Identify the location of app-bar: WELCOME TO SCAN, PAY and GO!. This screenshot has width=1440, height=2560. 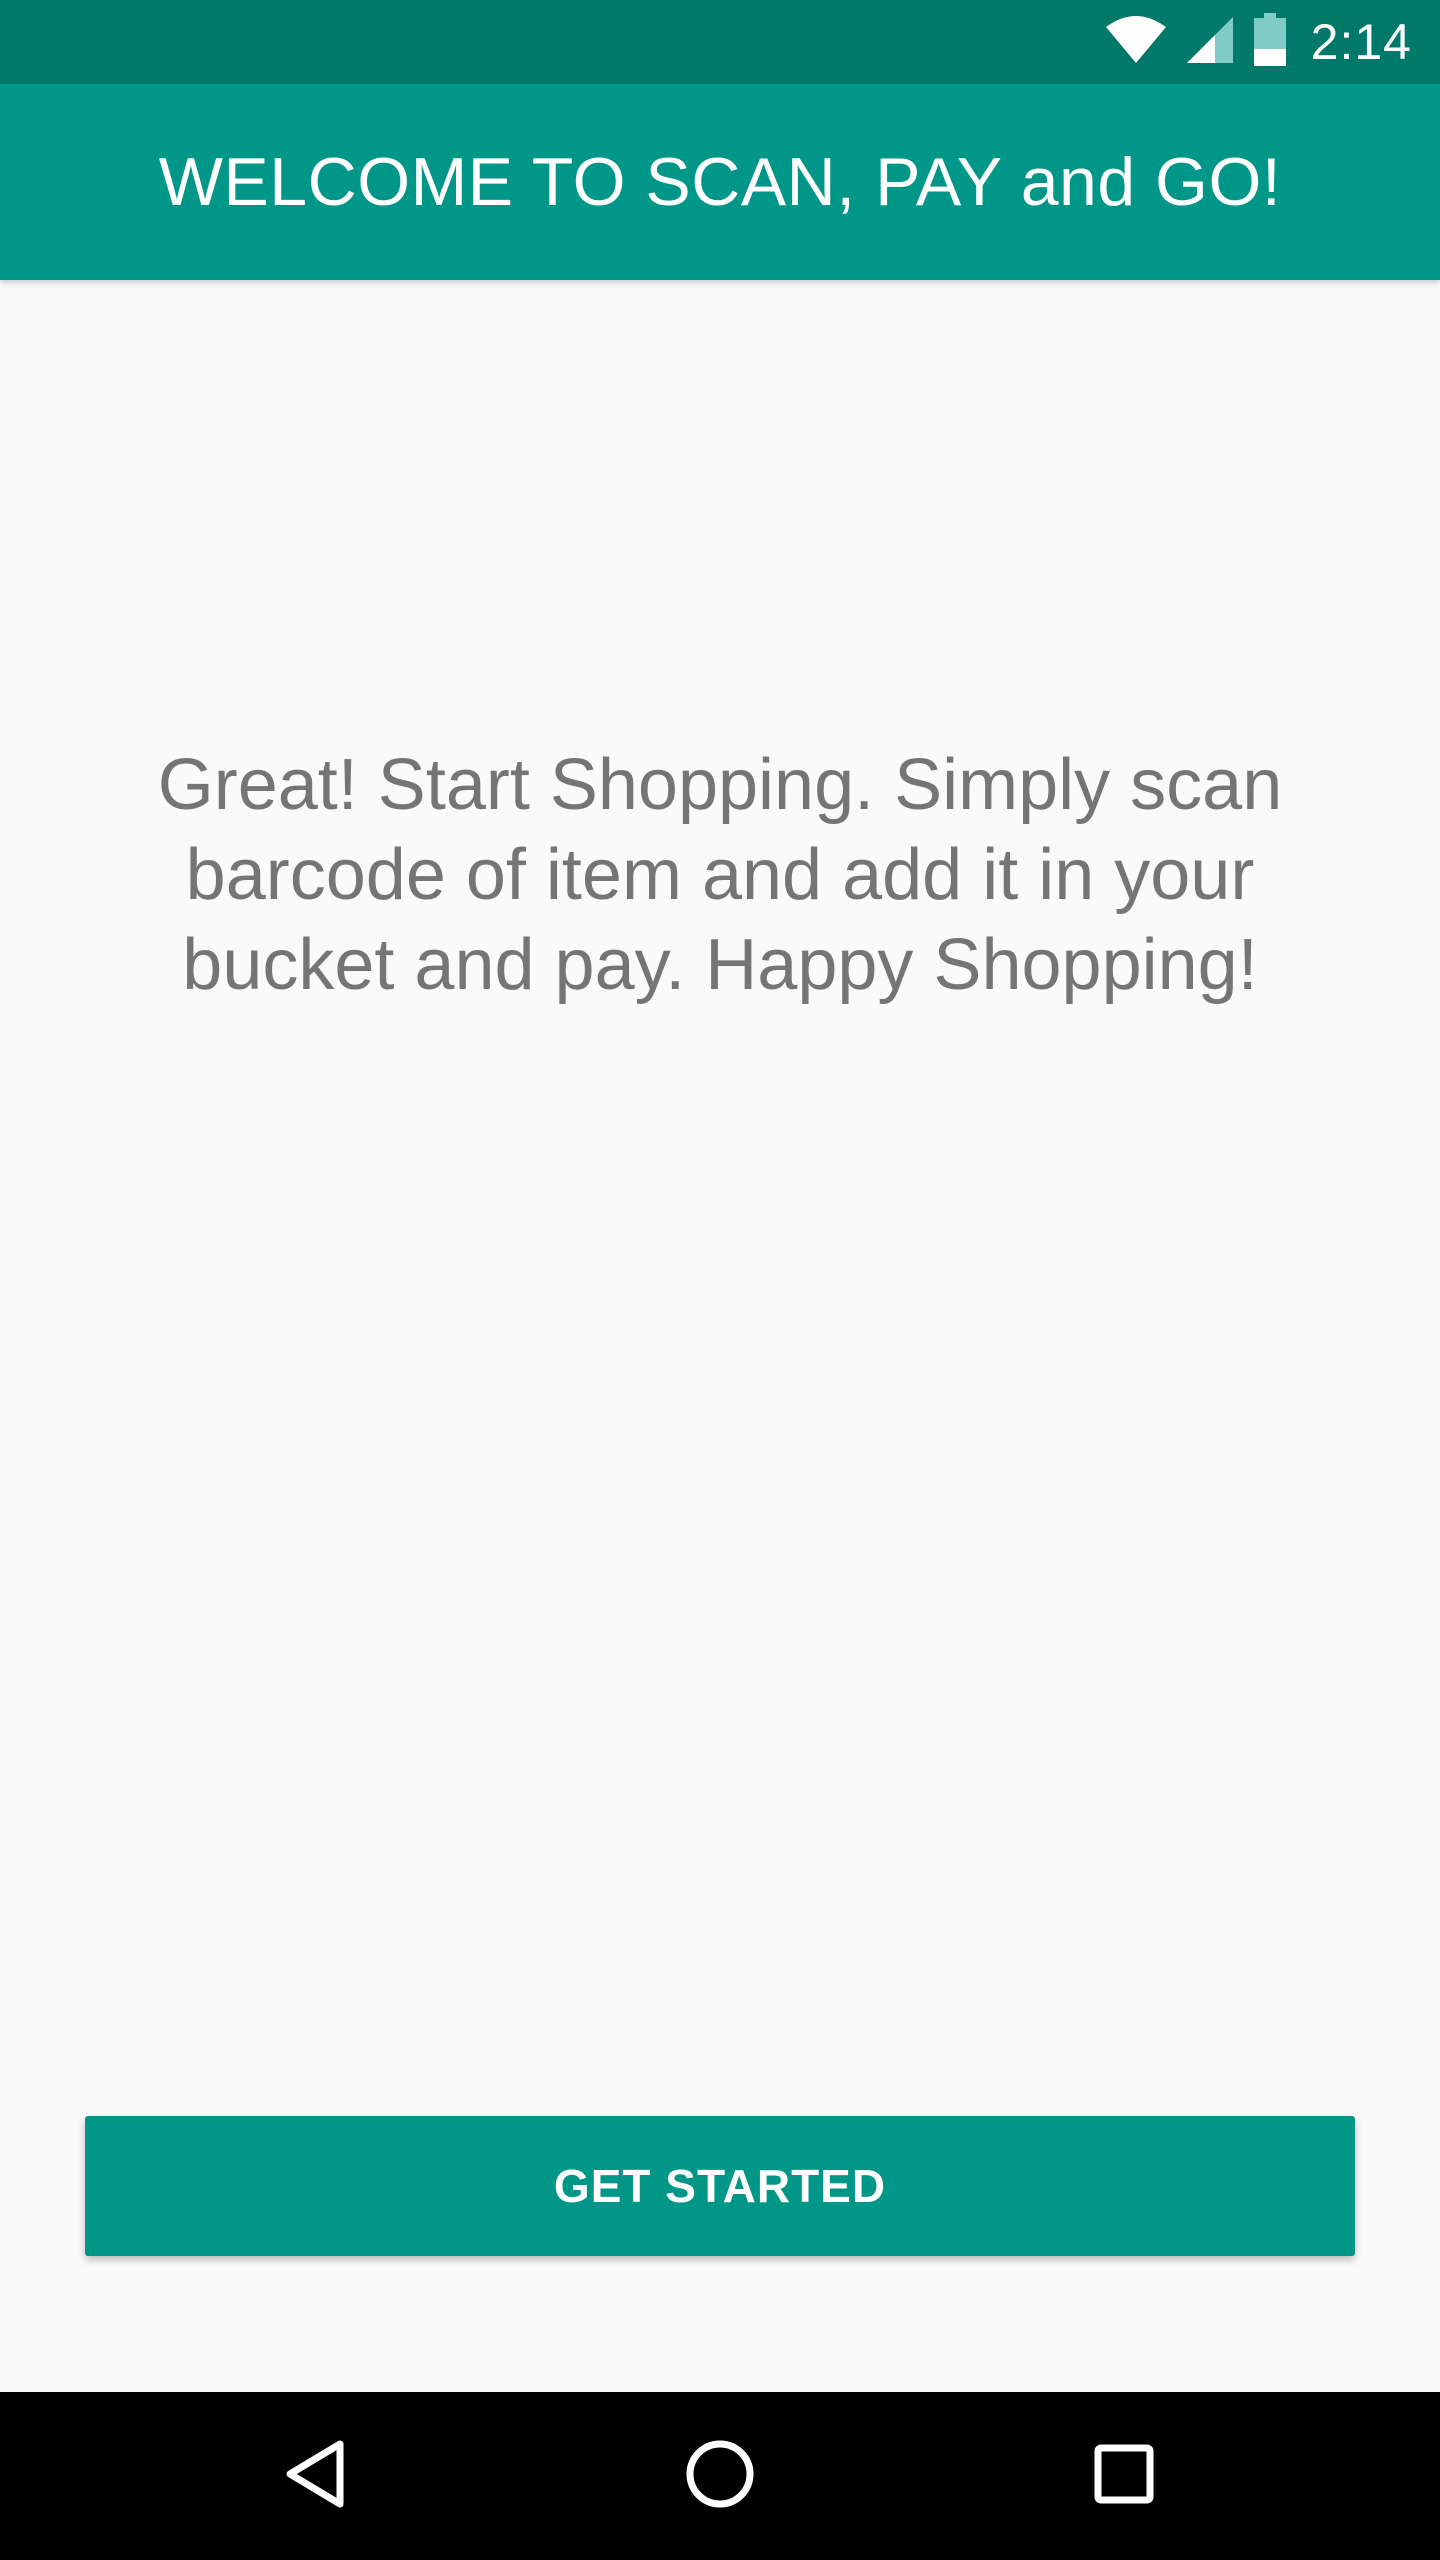
(720, 182).